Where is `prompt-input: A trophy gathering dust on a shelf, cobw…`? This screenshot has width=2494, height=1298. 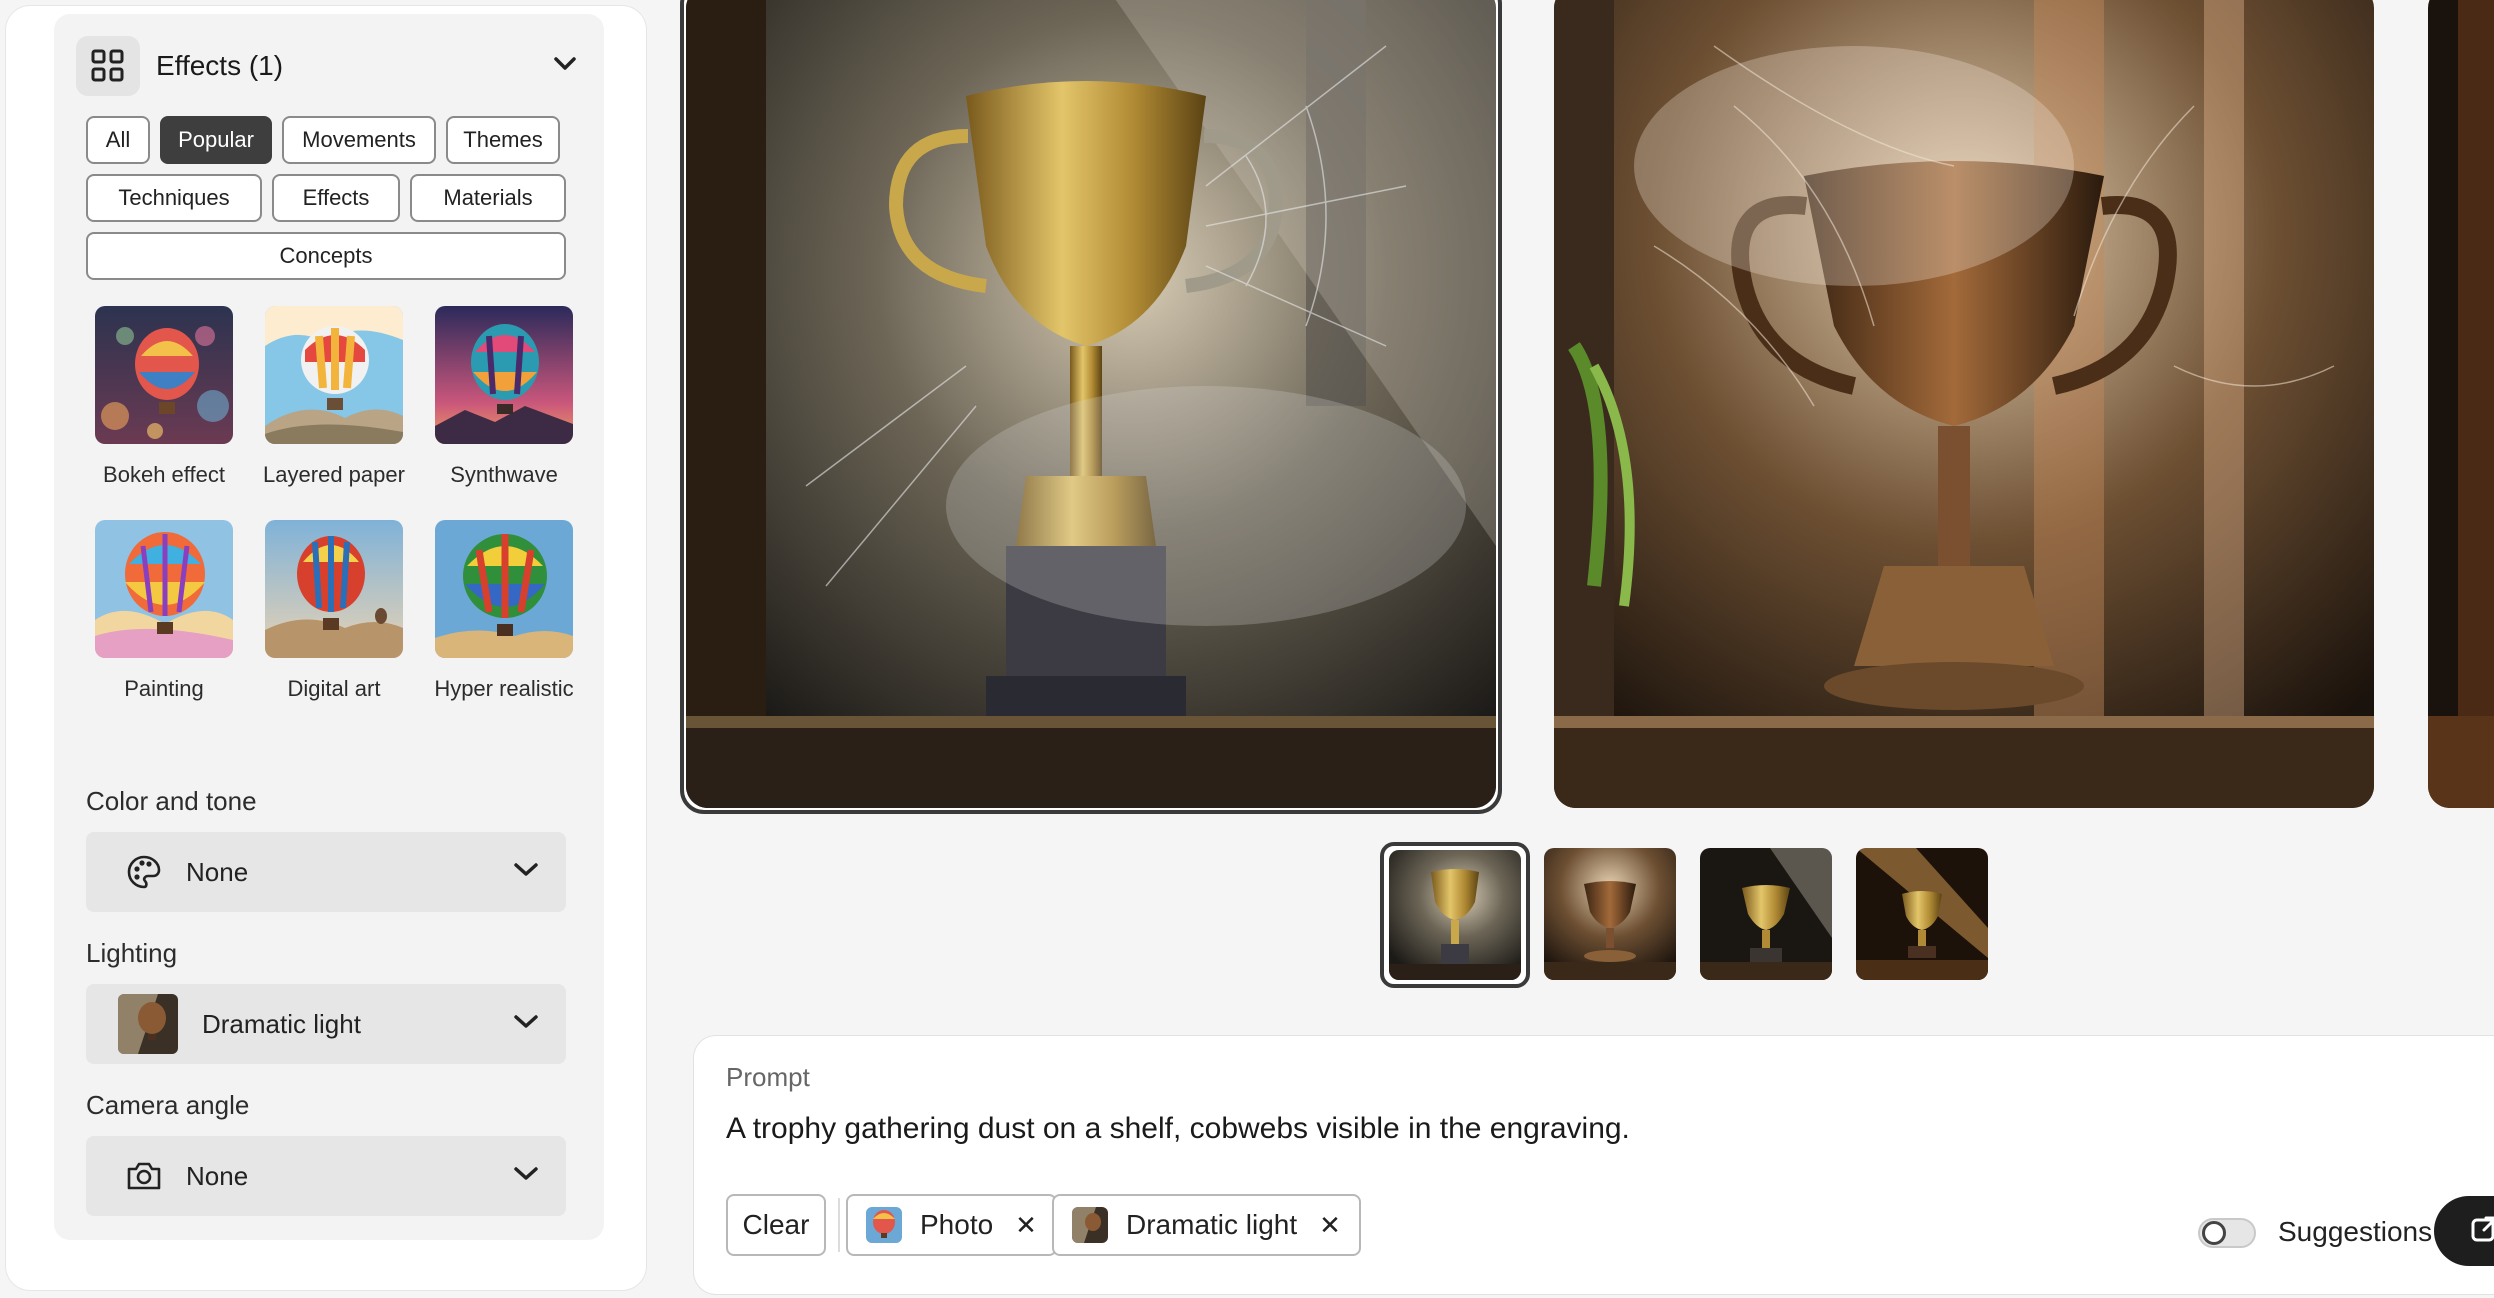
prompt-input: A trophy gathering dust on a shelf, cobw… is located at coordinates (1178, 1129).